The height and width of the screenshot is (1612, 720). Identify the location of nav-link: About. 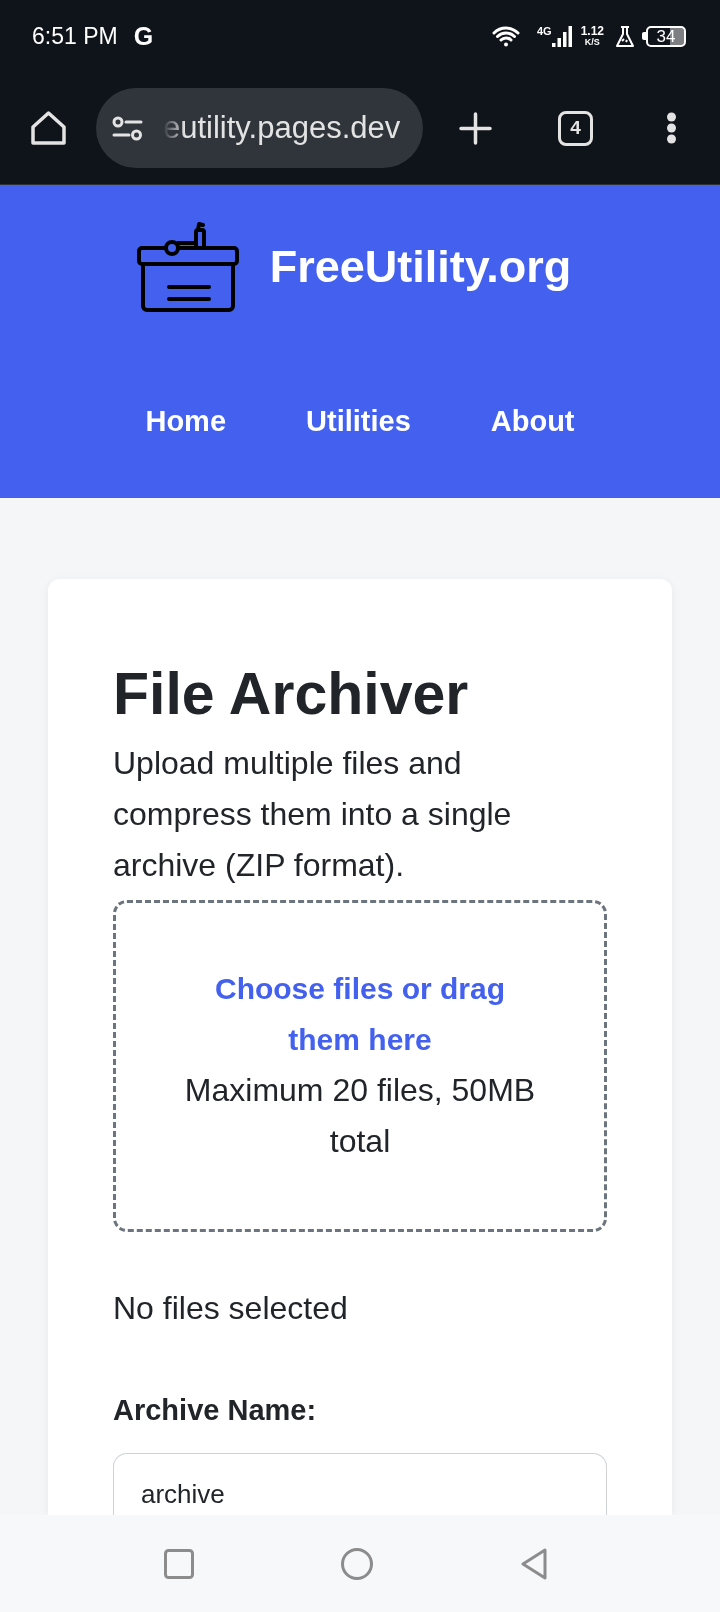
(532, 421).